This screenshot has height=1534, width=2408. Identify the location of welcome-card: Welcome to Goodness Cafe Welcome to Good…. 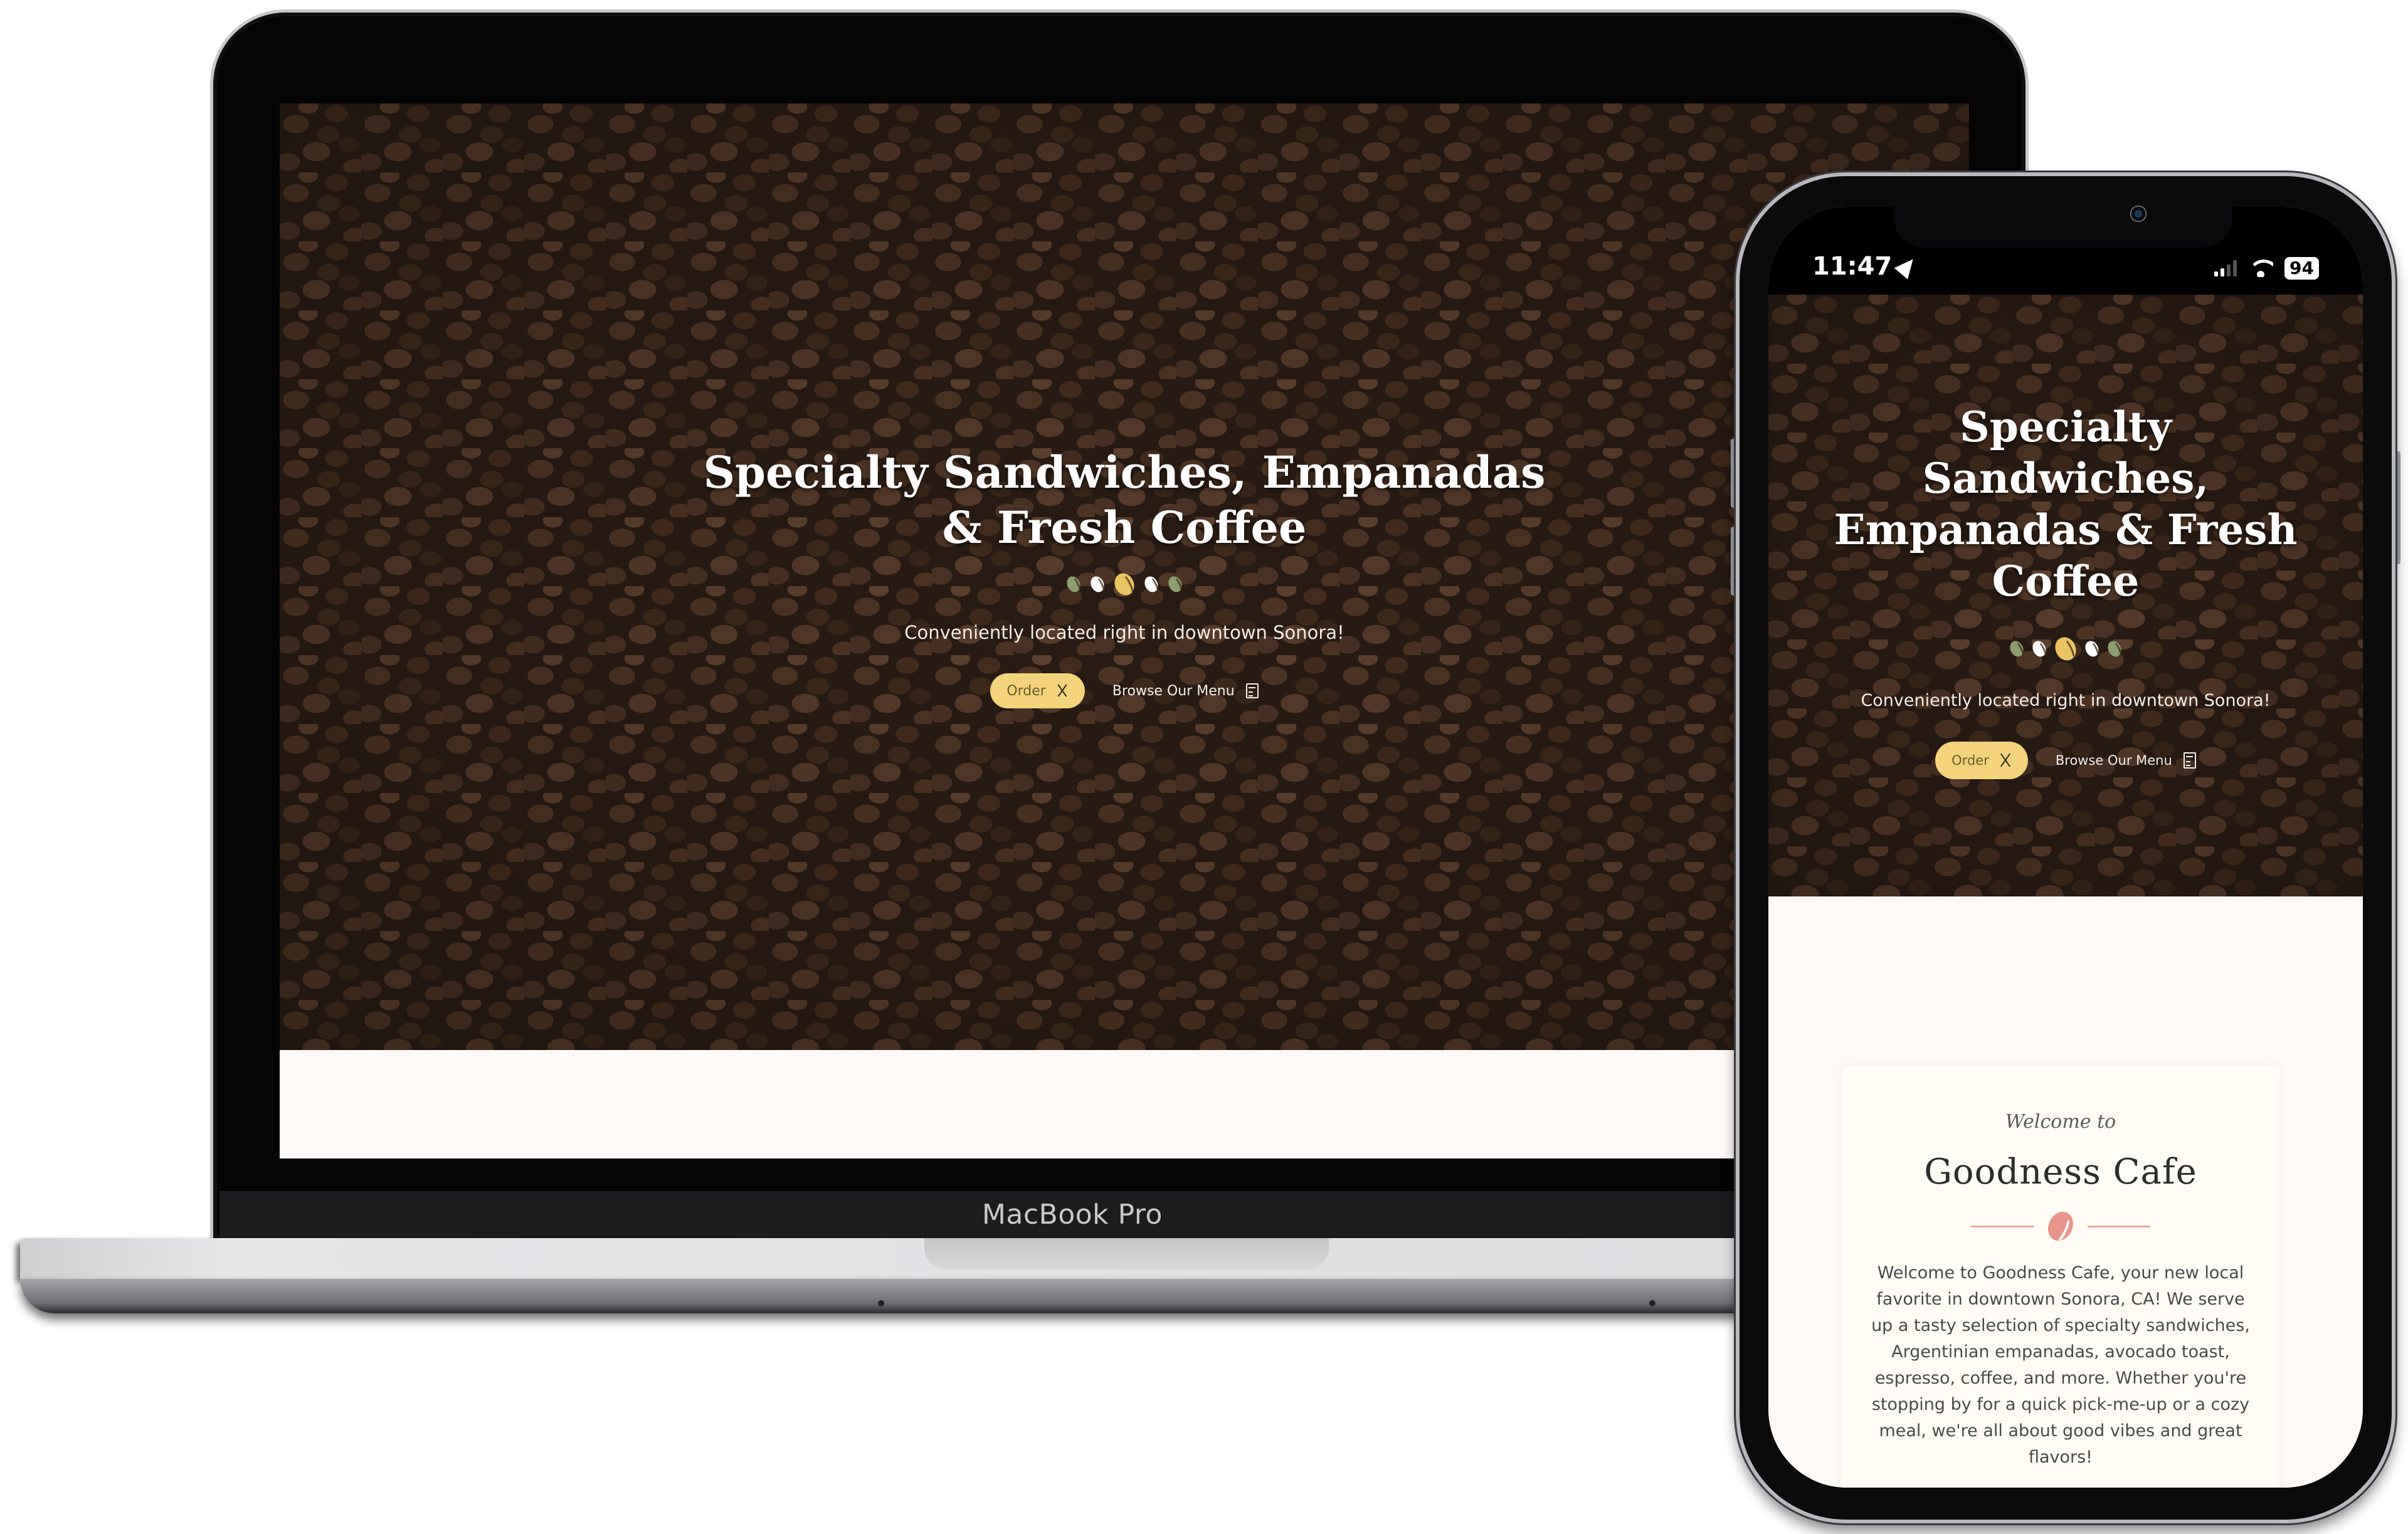
(2060, 1277).